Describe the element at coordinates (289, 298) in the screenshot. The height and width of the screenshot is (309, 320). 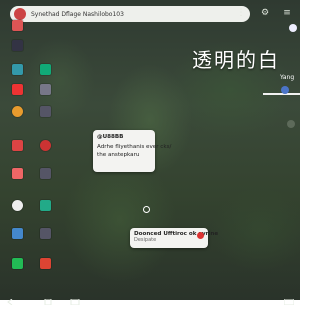
I see `keyboard-icon` at that location.